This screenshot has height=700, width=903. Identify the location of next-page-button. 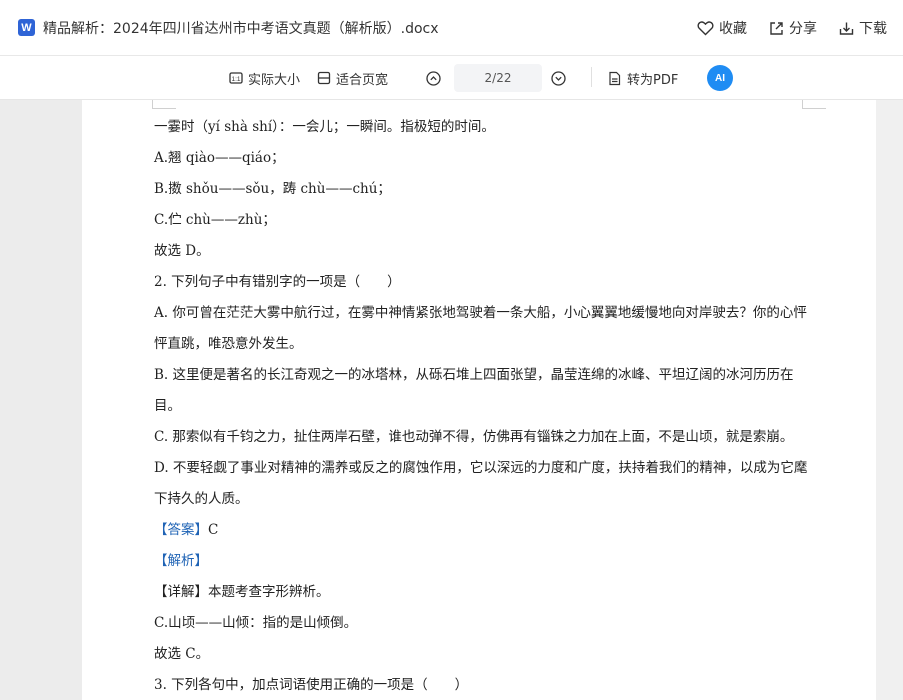
(558, 78).